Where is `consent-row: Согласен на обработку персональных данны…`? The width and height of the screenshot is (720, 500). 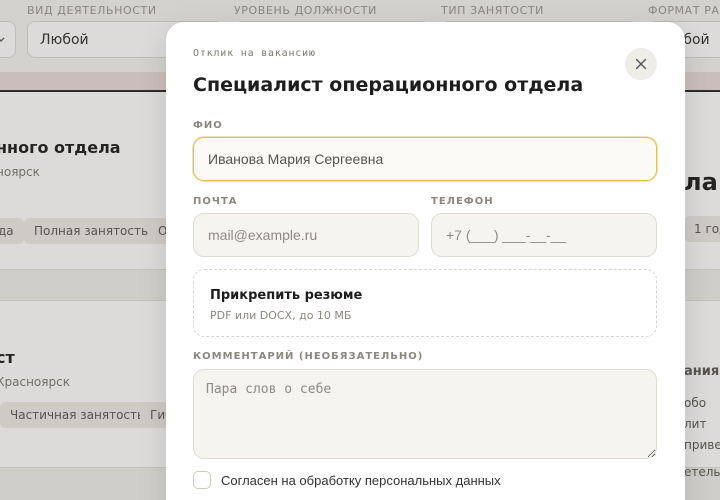
consent-row: Согласен на обработку персональных данны… is located at coordinates (347, 480).